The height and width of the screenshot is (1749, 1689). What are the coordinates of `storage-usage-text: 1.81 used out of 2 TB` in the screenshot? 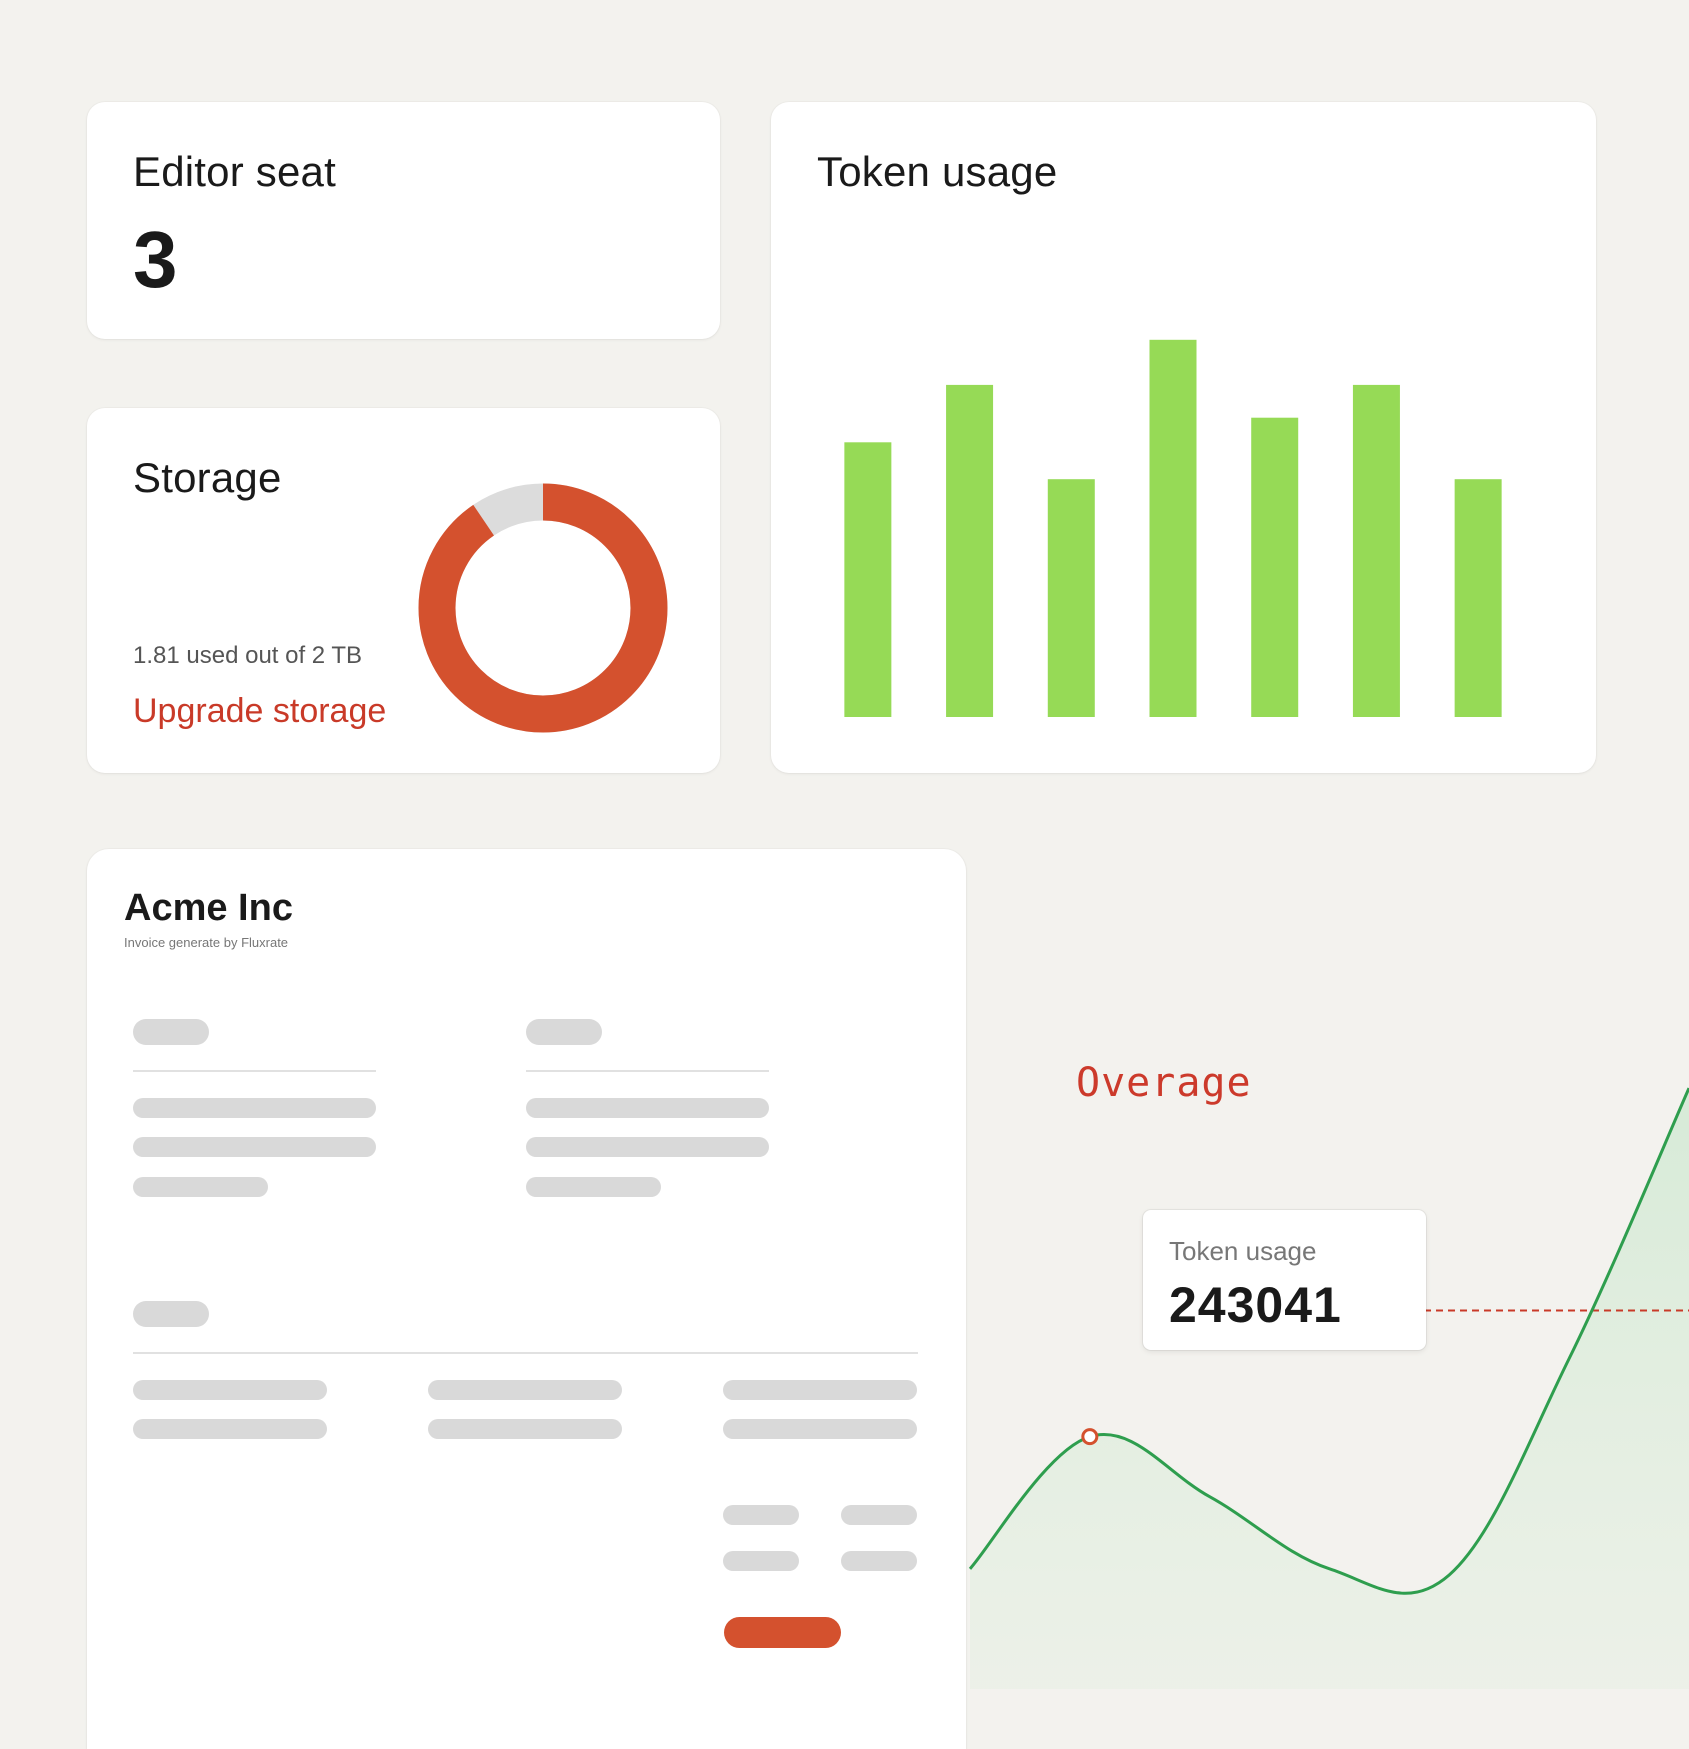 It's located at (248, 655).